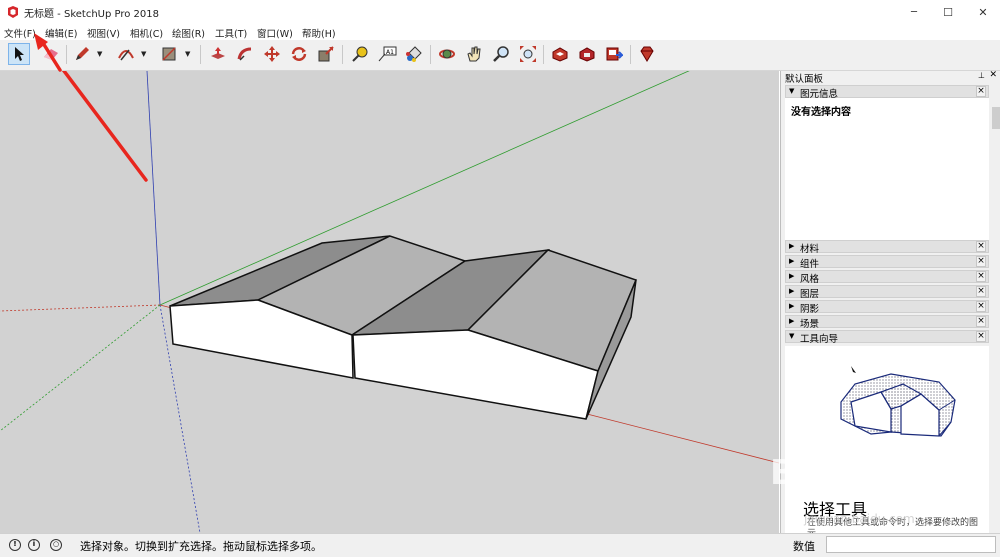  Describe the element at coordinates (810, 249) in the screenshot. I see `panel-label: 材料` at that location.